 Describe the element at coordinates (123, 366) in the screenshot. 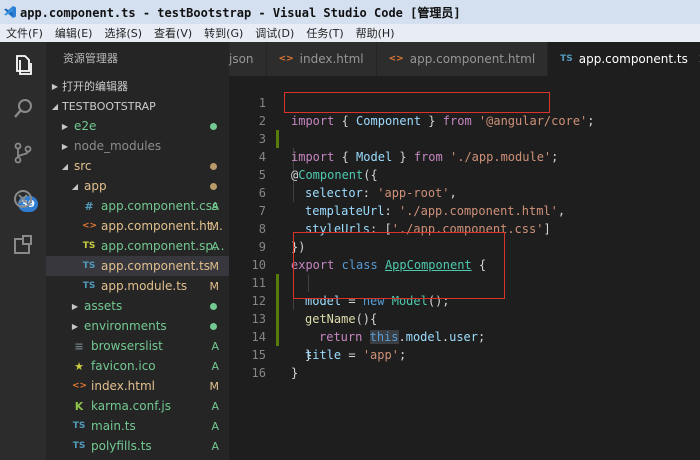

I see `tree-label: favicon.ico` at that location.